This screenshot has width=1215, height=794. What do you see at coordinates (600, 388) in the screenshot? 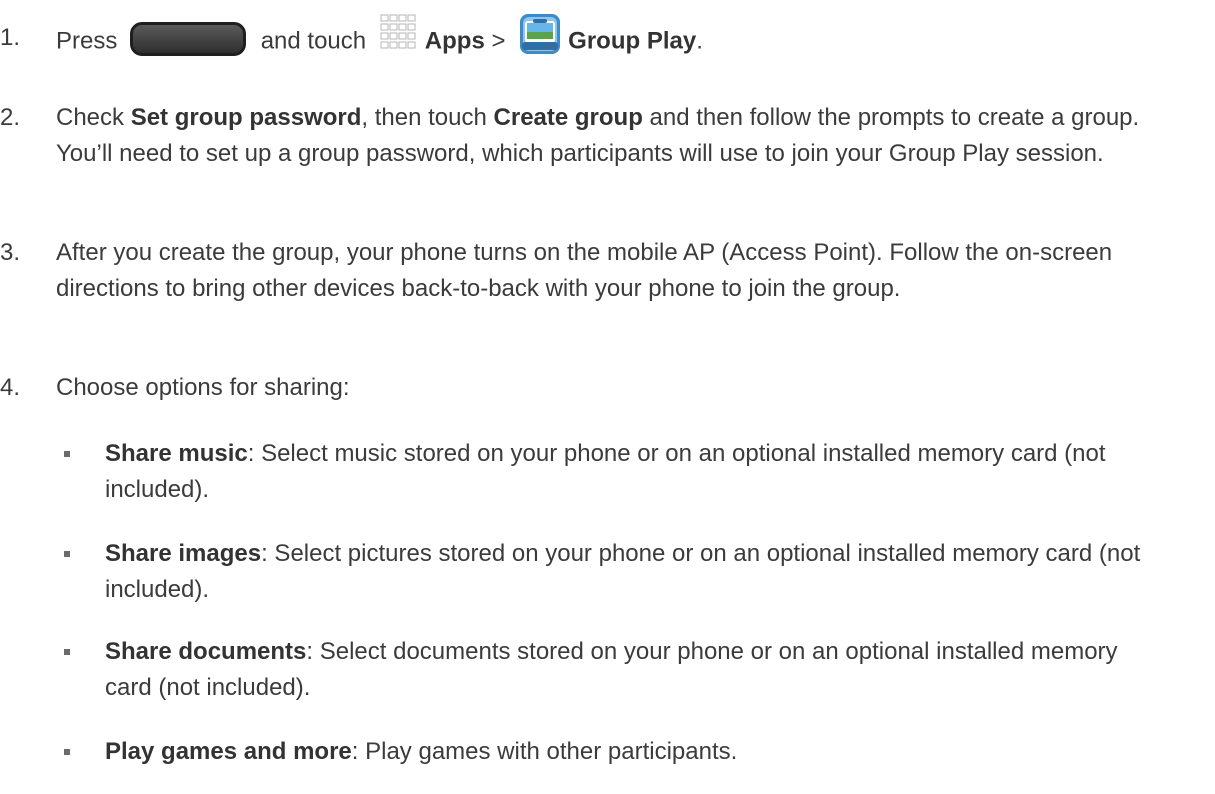
I see `step-4: 4. Choose options for sharing:` at bounding box center [600, 388].